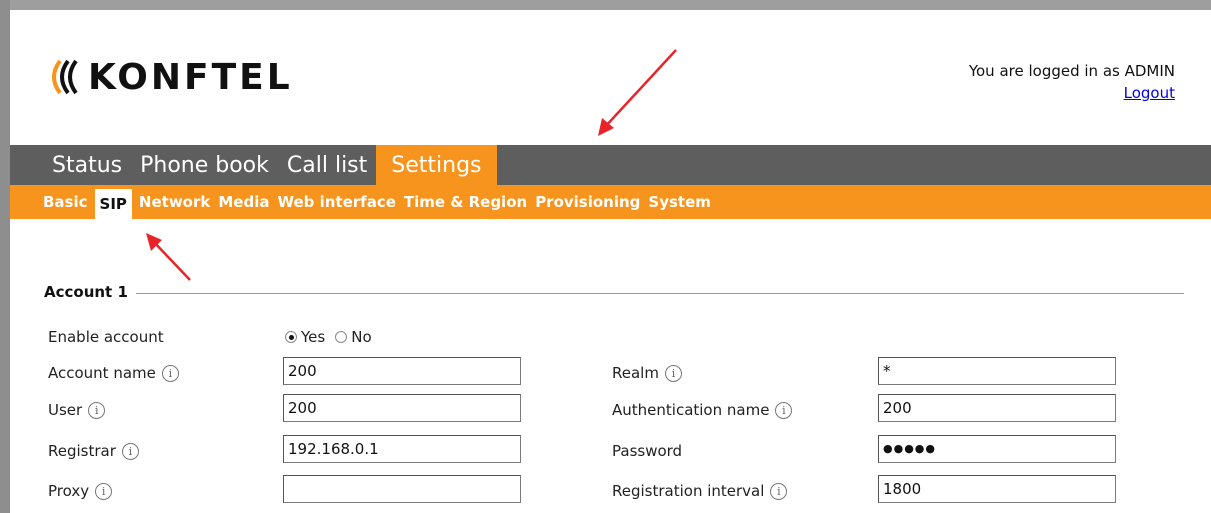 This screenshot has width=1211, height=513. Describe the element at coordinates (997, 408) in the screenshot. I see `auth-name-field: 200` at that location.